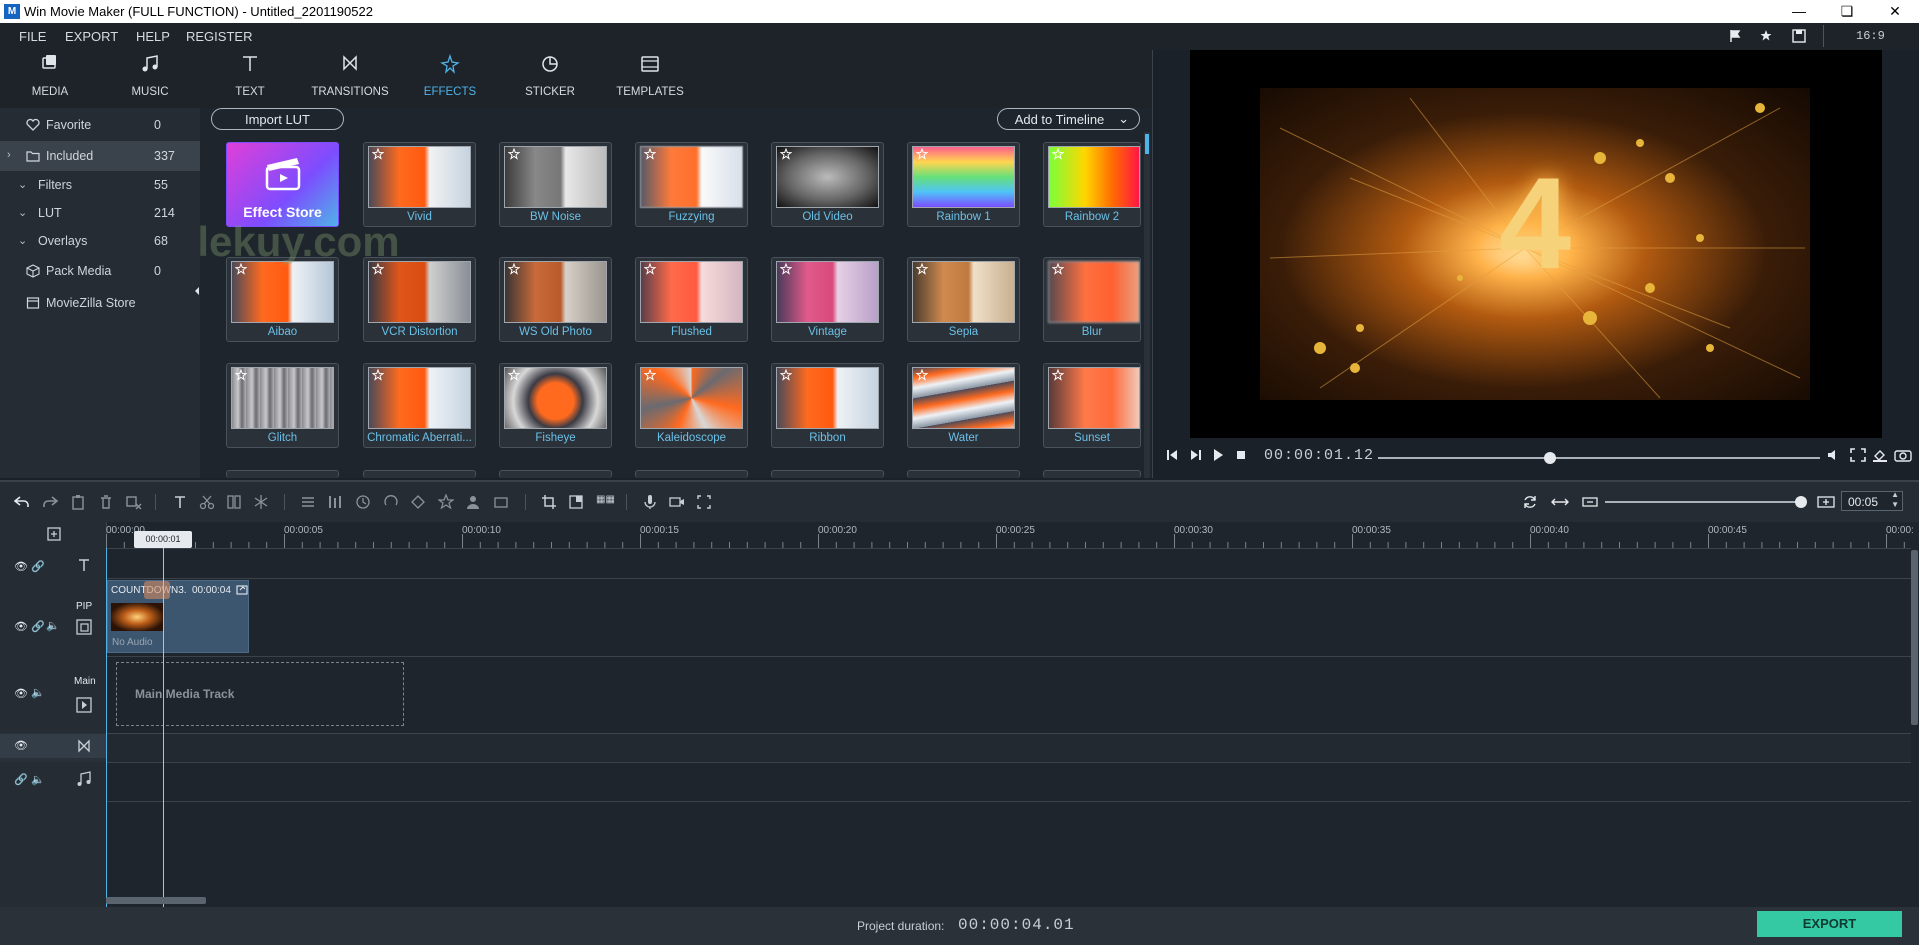 The height and width of the screenshot is (945, 1919). I want to click on effects-scrollbar, so click(1147, 305).